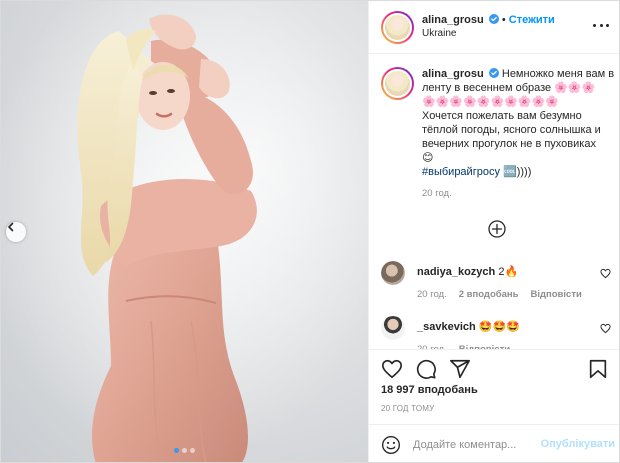  I want to click on caption-line: Немножко меня вам в, so click(558, 74).